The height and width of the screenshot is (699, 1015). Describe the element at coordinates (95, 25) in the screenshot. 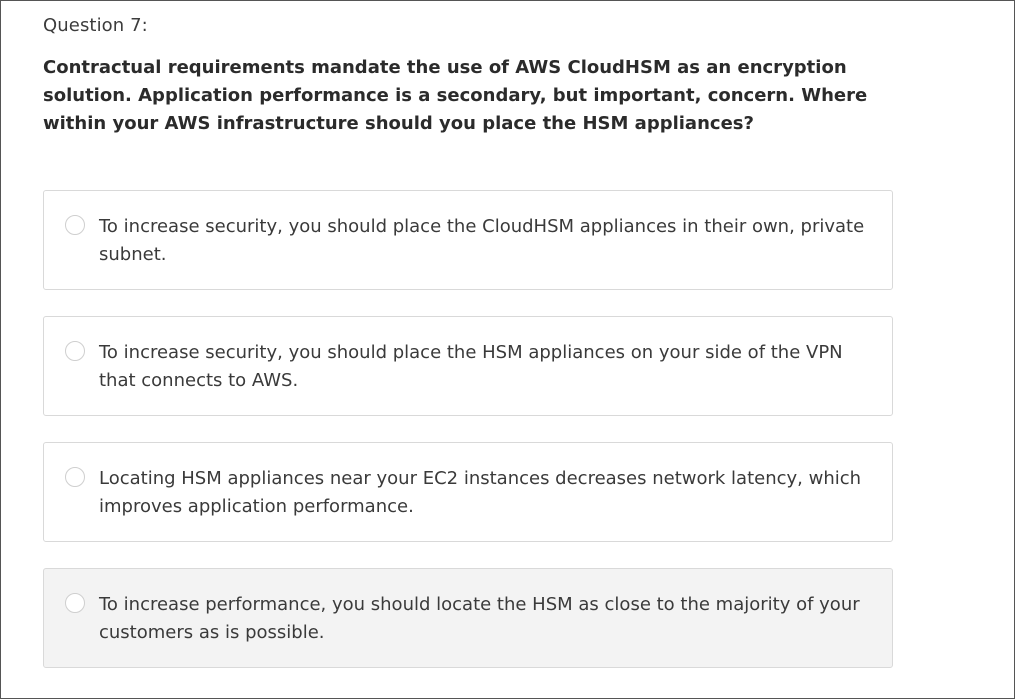

I see `question-number: Question 7:` at that location.